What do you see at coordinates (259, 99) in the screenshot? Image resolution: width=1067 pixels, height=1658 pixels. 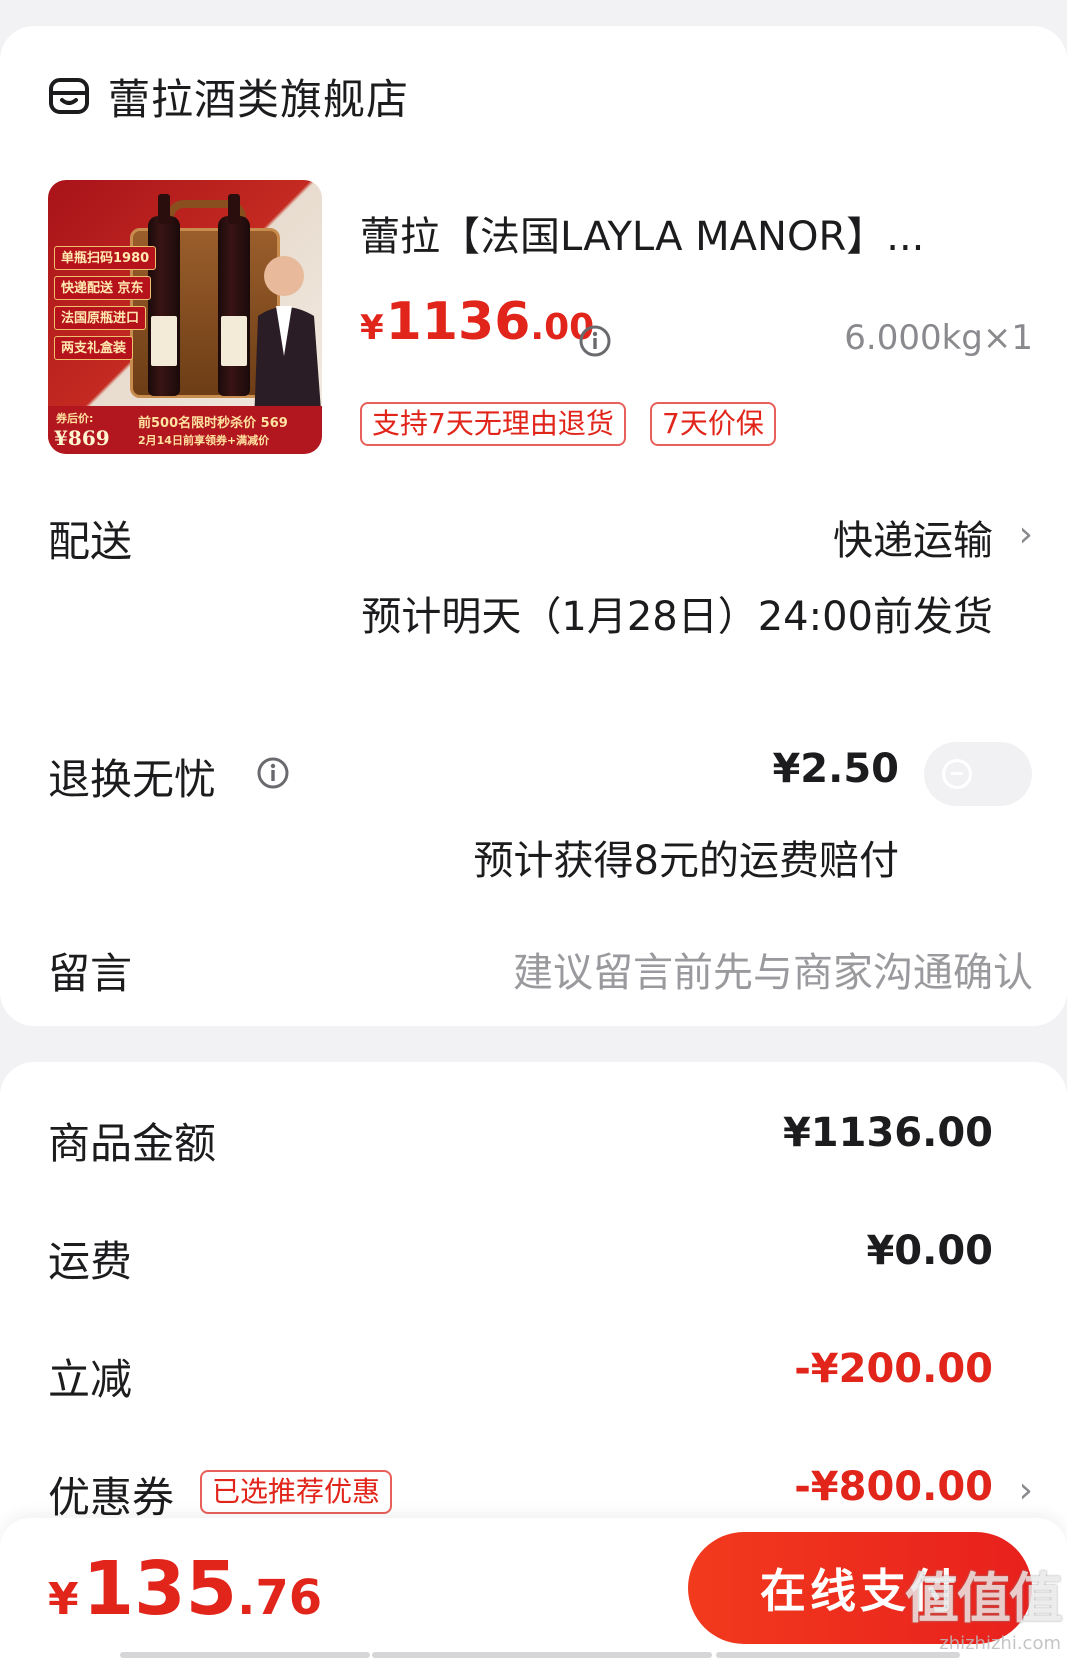 I see `shop-name: 蕾拉酒类旗舰店` at bounding box center [259, 99].